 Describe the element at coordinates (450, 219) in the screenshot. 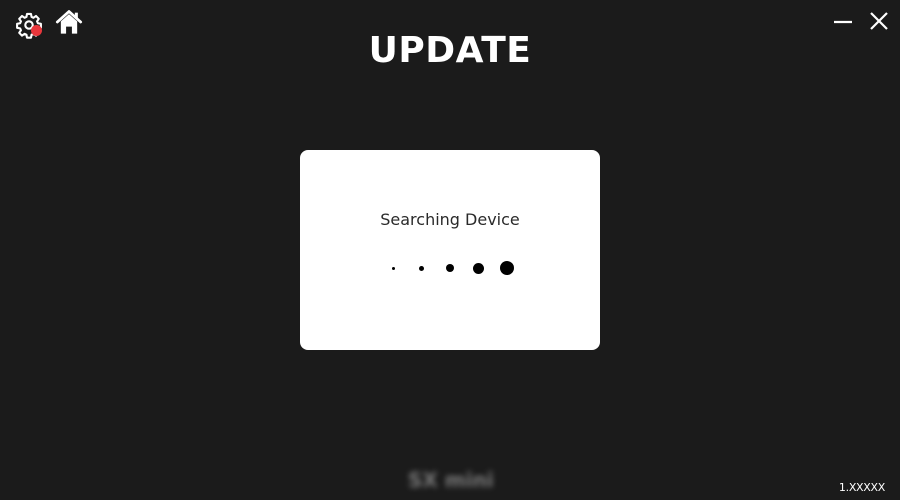

I see `dialog-message: Searching Device` at that location.